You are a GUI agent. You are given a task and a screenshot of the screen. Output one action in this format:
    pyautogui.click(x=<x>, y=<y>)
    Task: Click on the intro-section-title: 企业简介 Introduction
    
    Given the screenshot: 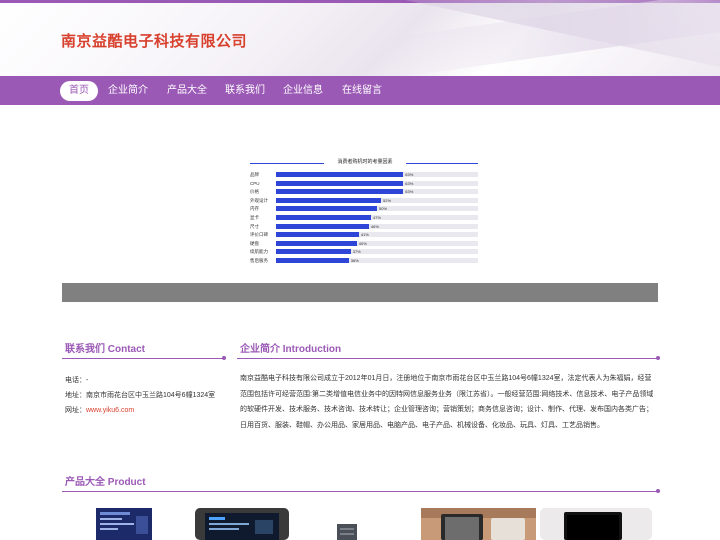 What is the action you would take?
    pyautogui.click(x=291, y=349)
    